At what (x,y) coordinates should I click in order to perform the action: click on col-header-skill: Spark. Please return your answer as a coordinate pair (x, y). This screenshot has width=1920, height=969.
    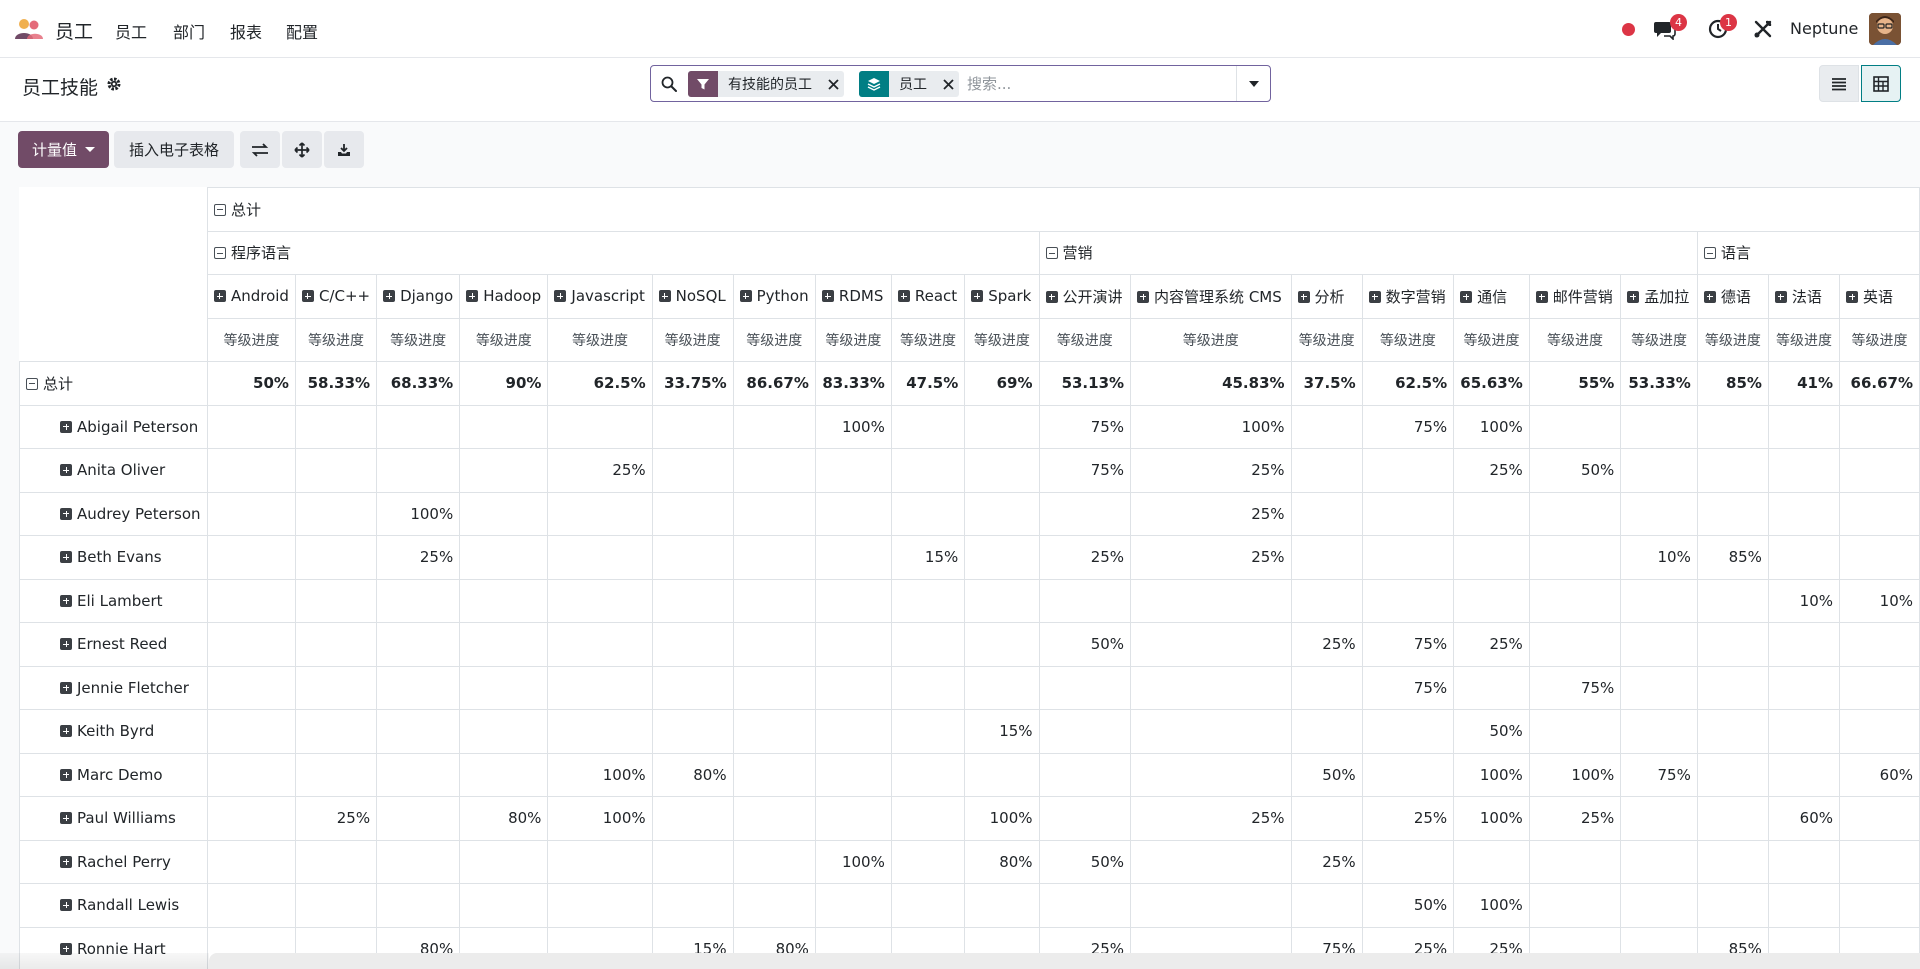
    Looking at the image, I should click on (1002, 296).